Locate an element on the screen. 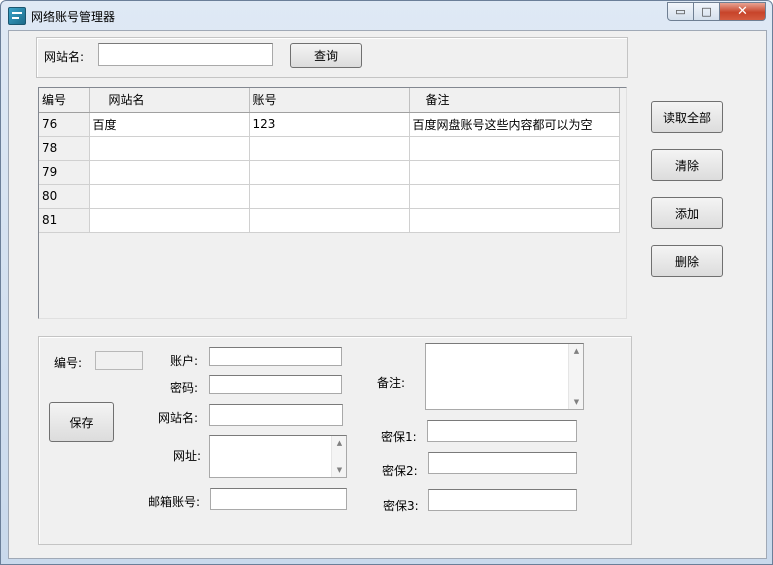  row-id-cell: 81 is located at coordinates (64, 220).